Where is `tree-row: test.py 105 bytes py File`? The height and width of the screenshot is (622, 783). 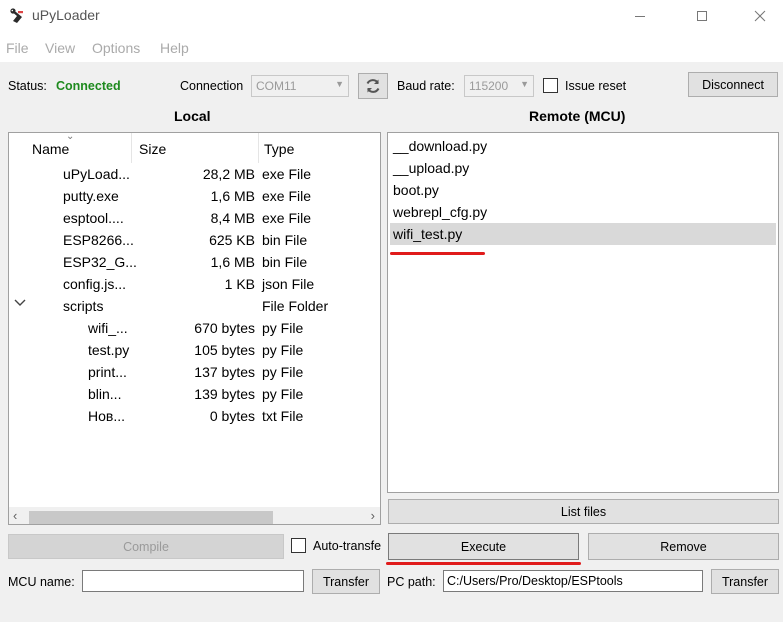 tree-row: test.py 105 bytes py File is located at coordinates (194, 350).